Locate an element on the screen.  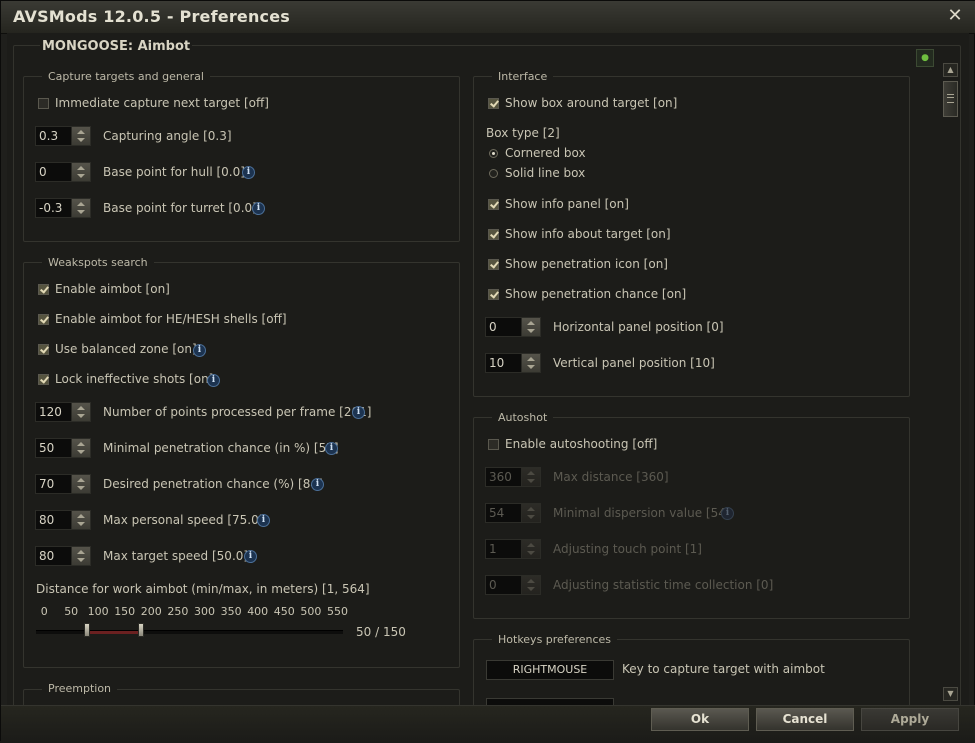
cancel-button: Cancel is located at coordinates (805, 719).